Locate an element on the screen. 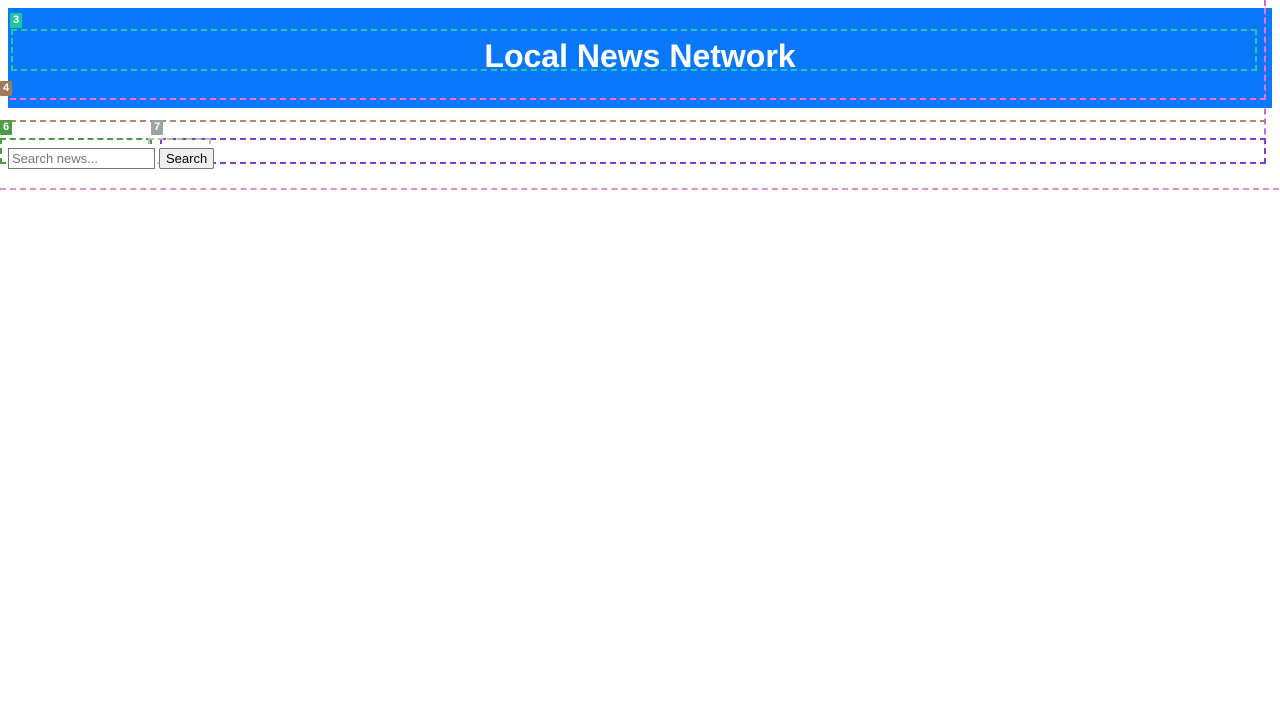 The image size is (1280, 720). overlay-badge-search-button: 7 is located at coordinates (157, 127).